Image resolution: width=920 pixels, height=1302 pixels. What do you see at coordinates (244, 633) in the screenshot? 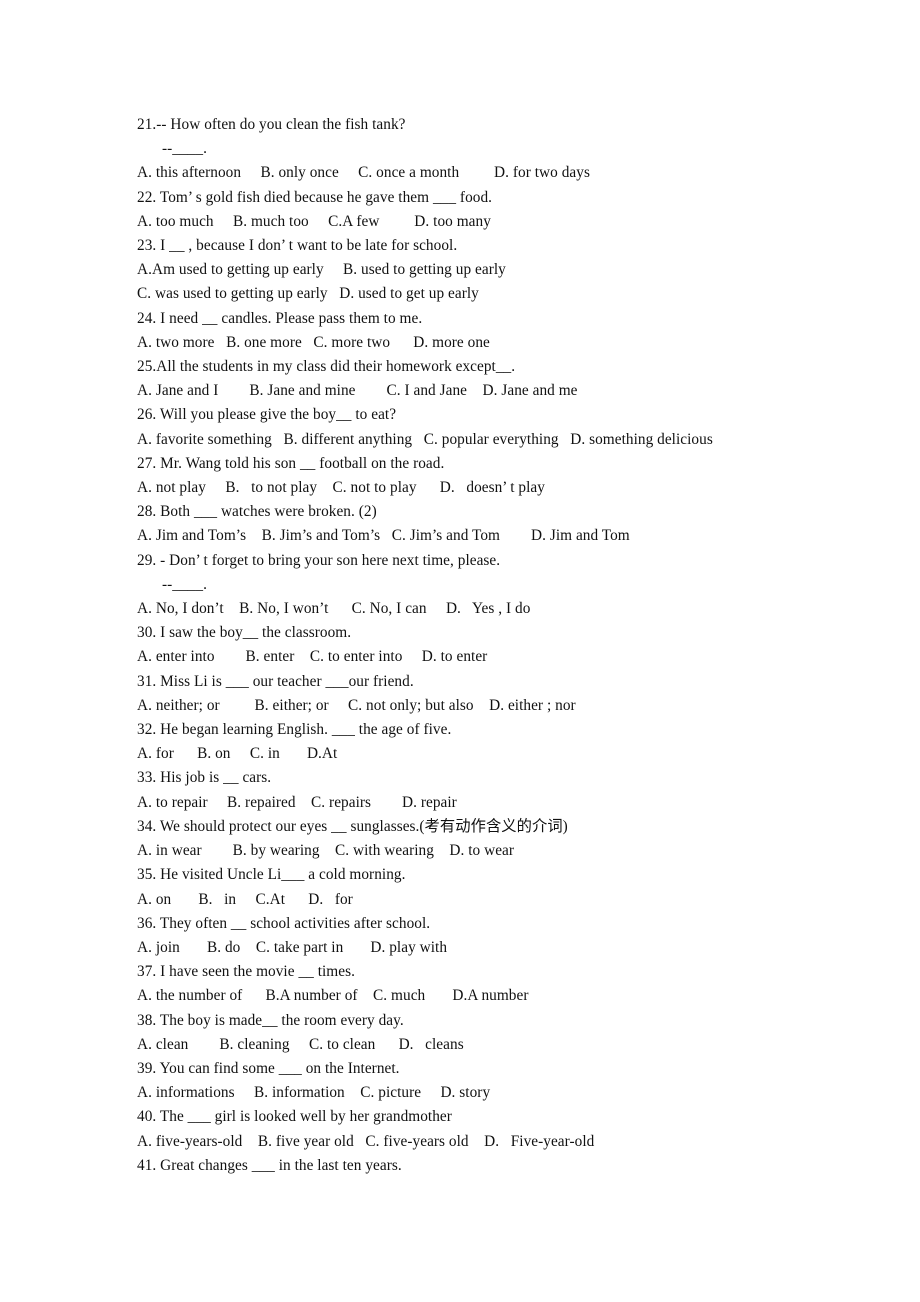
I see `q30-stem: 30. I saw the boy__ the classroom.` at bounding box center [244, 633].